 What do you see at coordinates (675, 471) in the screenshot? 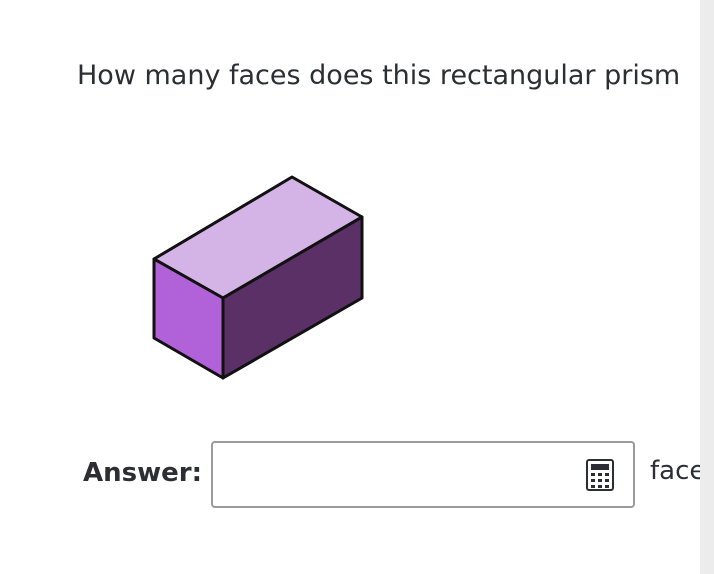
I see `answer-unit-label: faces` at bounding box center [675, 471].